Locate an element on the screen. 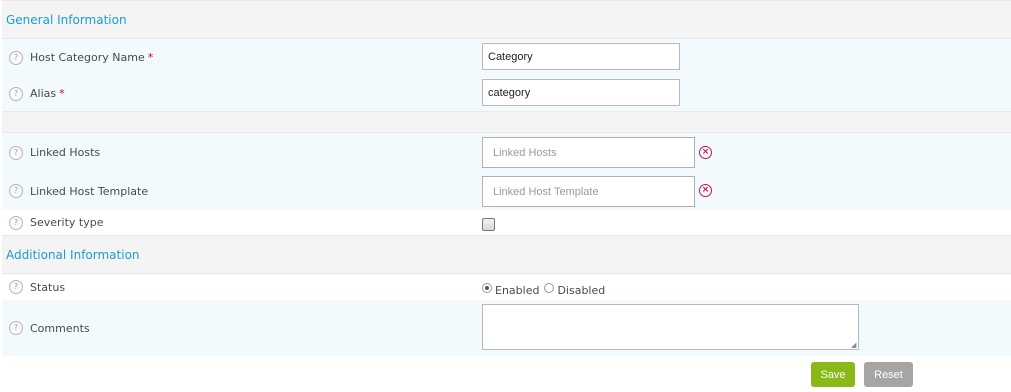 This screenshot has width=1011, height=392. row-linked-hosts: ? Linked Hosts Linked Hosts × is located at coordinates (506, 152).